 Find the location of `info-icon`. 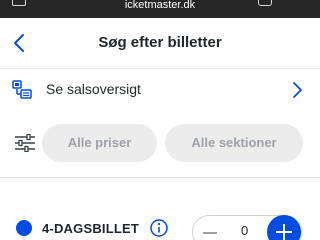

info-icon is located at coordinates (159, 228).